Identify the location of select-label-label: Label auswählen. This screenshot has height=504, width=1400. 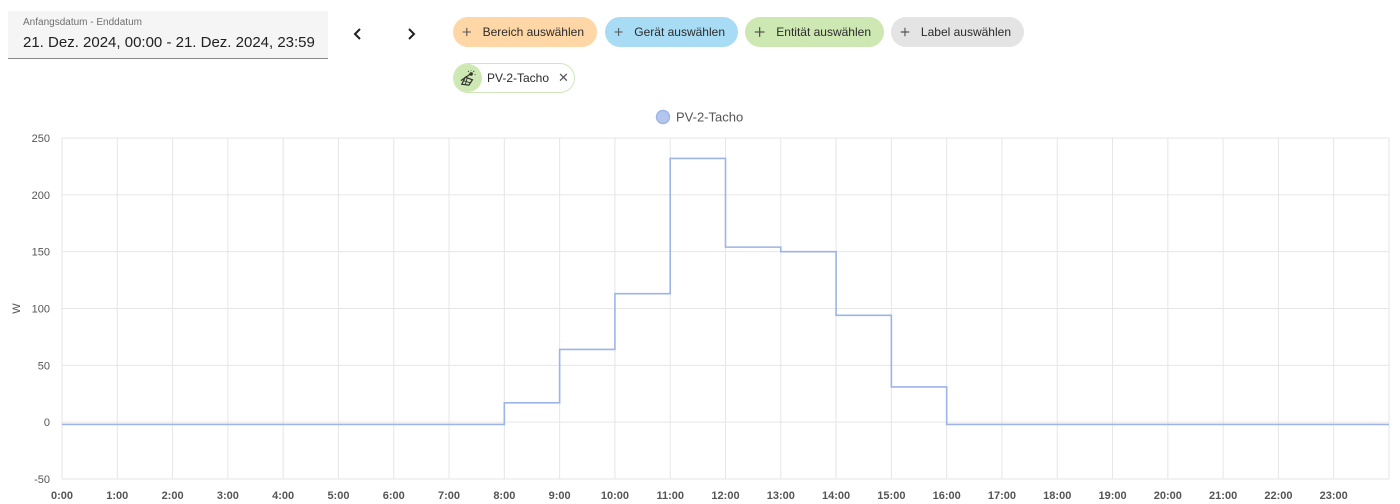
(965, 32).